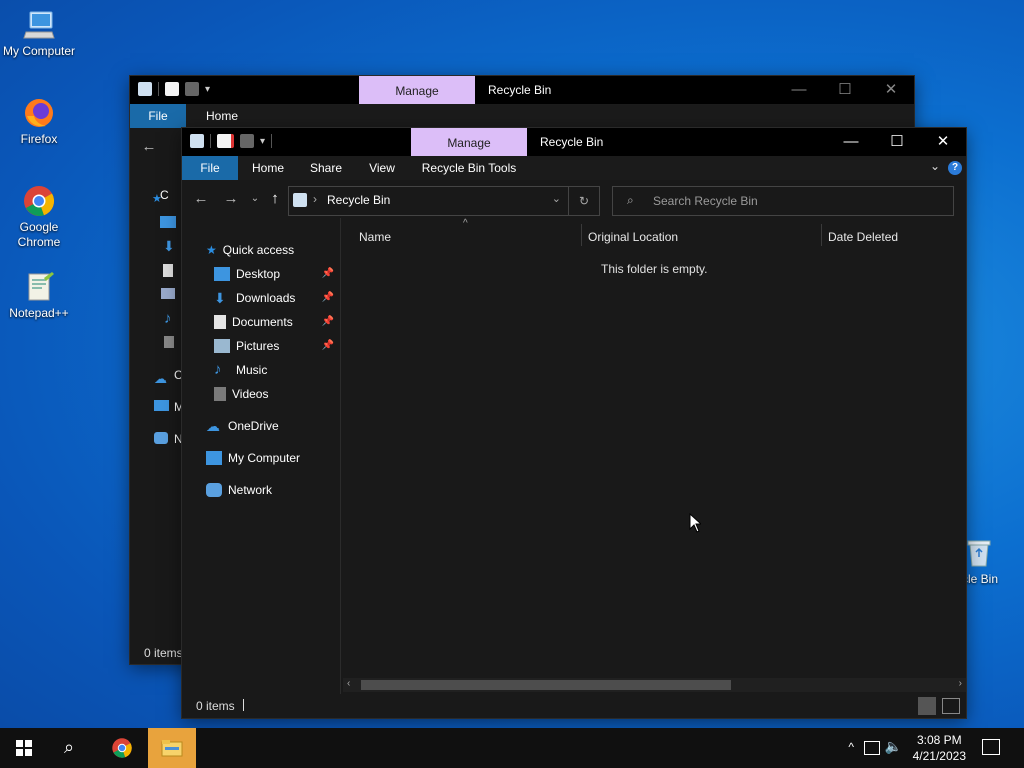 The height and width of the screenshot is (768, 1024). What do you see at coordinates (276, 322) in the screenshot?
I see `nav-item-documents: Documents 📌` at bounding box center [276, 322].